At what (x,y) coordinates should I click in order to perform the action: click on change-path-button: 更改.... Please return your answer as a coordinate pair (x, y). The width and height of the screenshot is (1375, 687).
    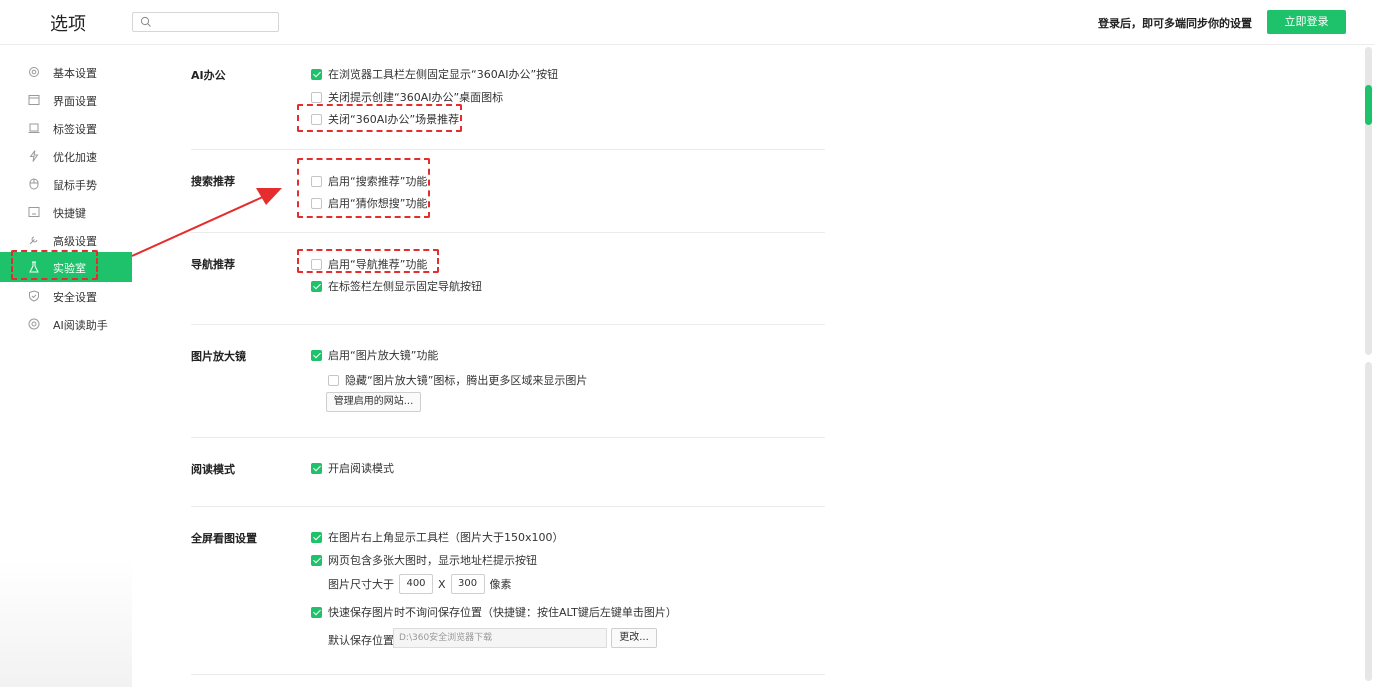
    Looking at the image, I should click on (634, 638).